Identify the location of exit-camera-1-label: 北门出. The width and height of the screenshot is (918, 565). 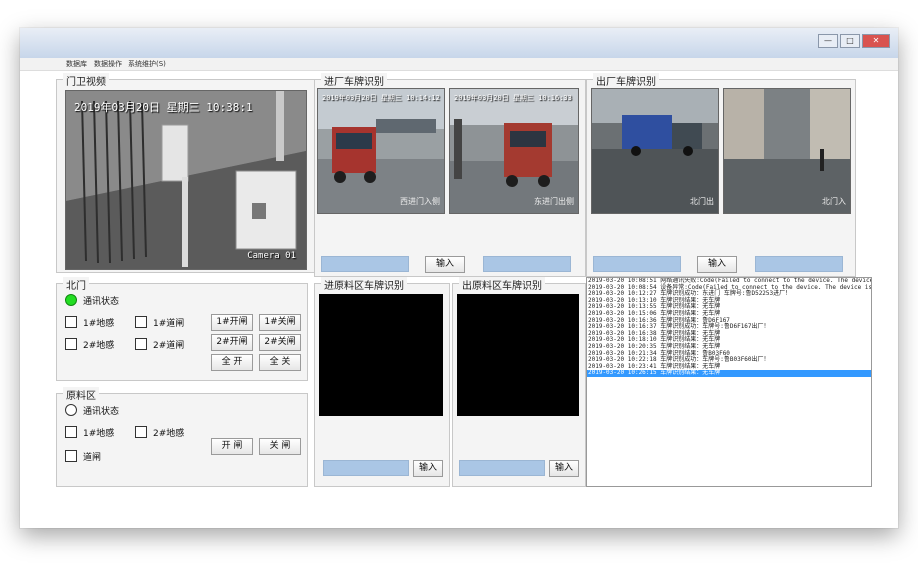
(702, 201).